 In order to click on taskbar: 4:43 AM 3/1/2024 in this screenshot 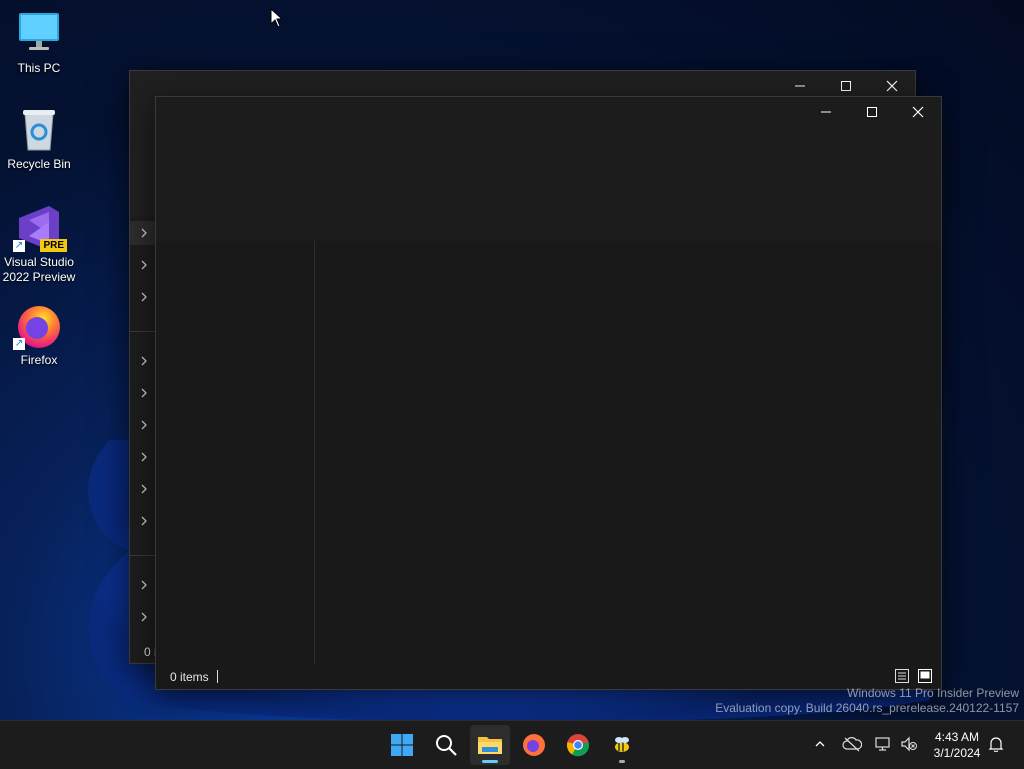, I will do `click(512, 744)`.